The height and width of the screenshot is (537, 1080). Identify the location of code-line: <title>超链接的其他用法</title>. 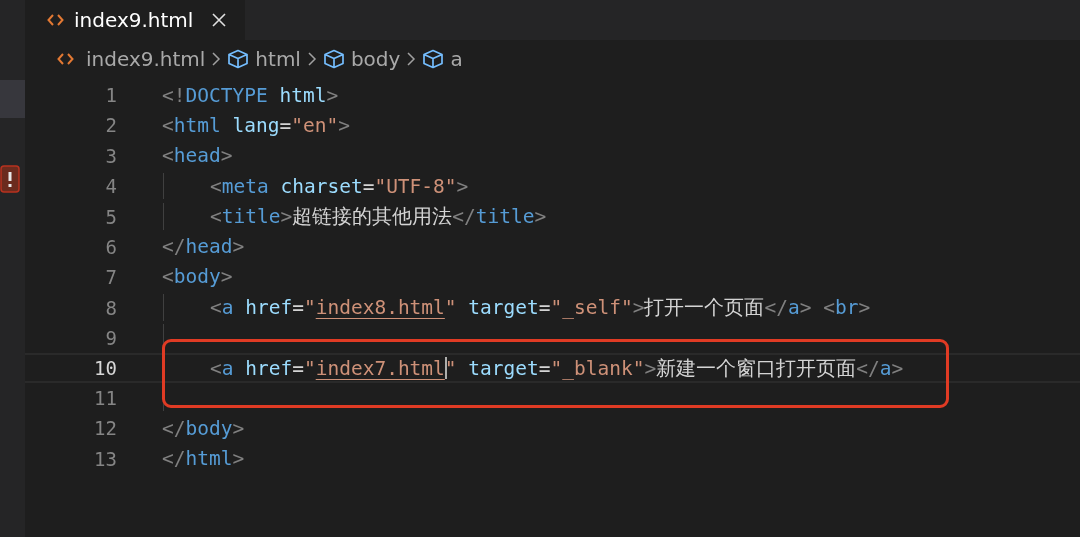
(378, 217).